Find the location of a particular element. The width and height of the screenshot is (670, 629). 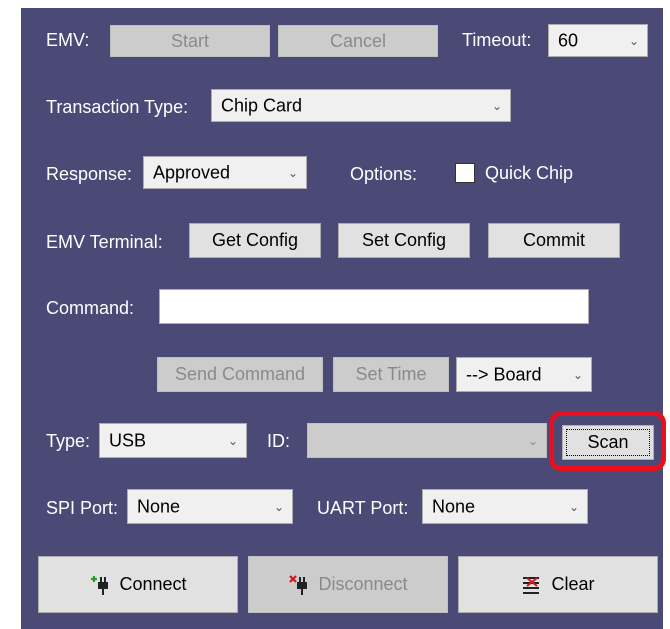

plug-disconnect-icon is located at coordinates (298, 584).